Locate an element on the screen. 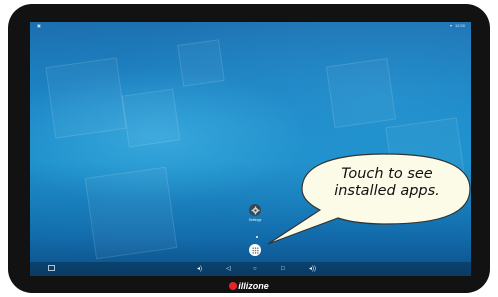 The height and width of the screenshot is (297, 498). callout-text: Touch to see installed apps. is located at coordinates (387, 183).